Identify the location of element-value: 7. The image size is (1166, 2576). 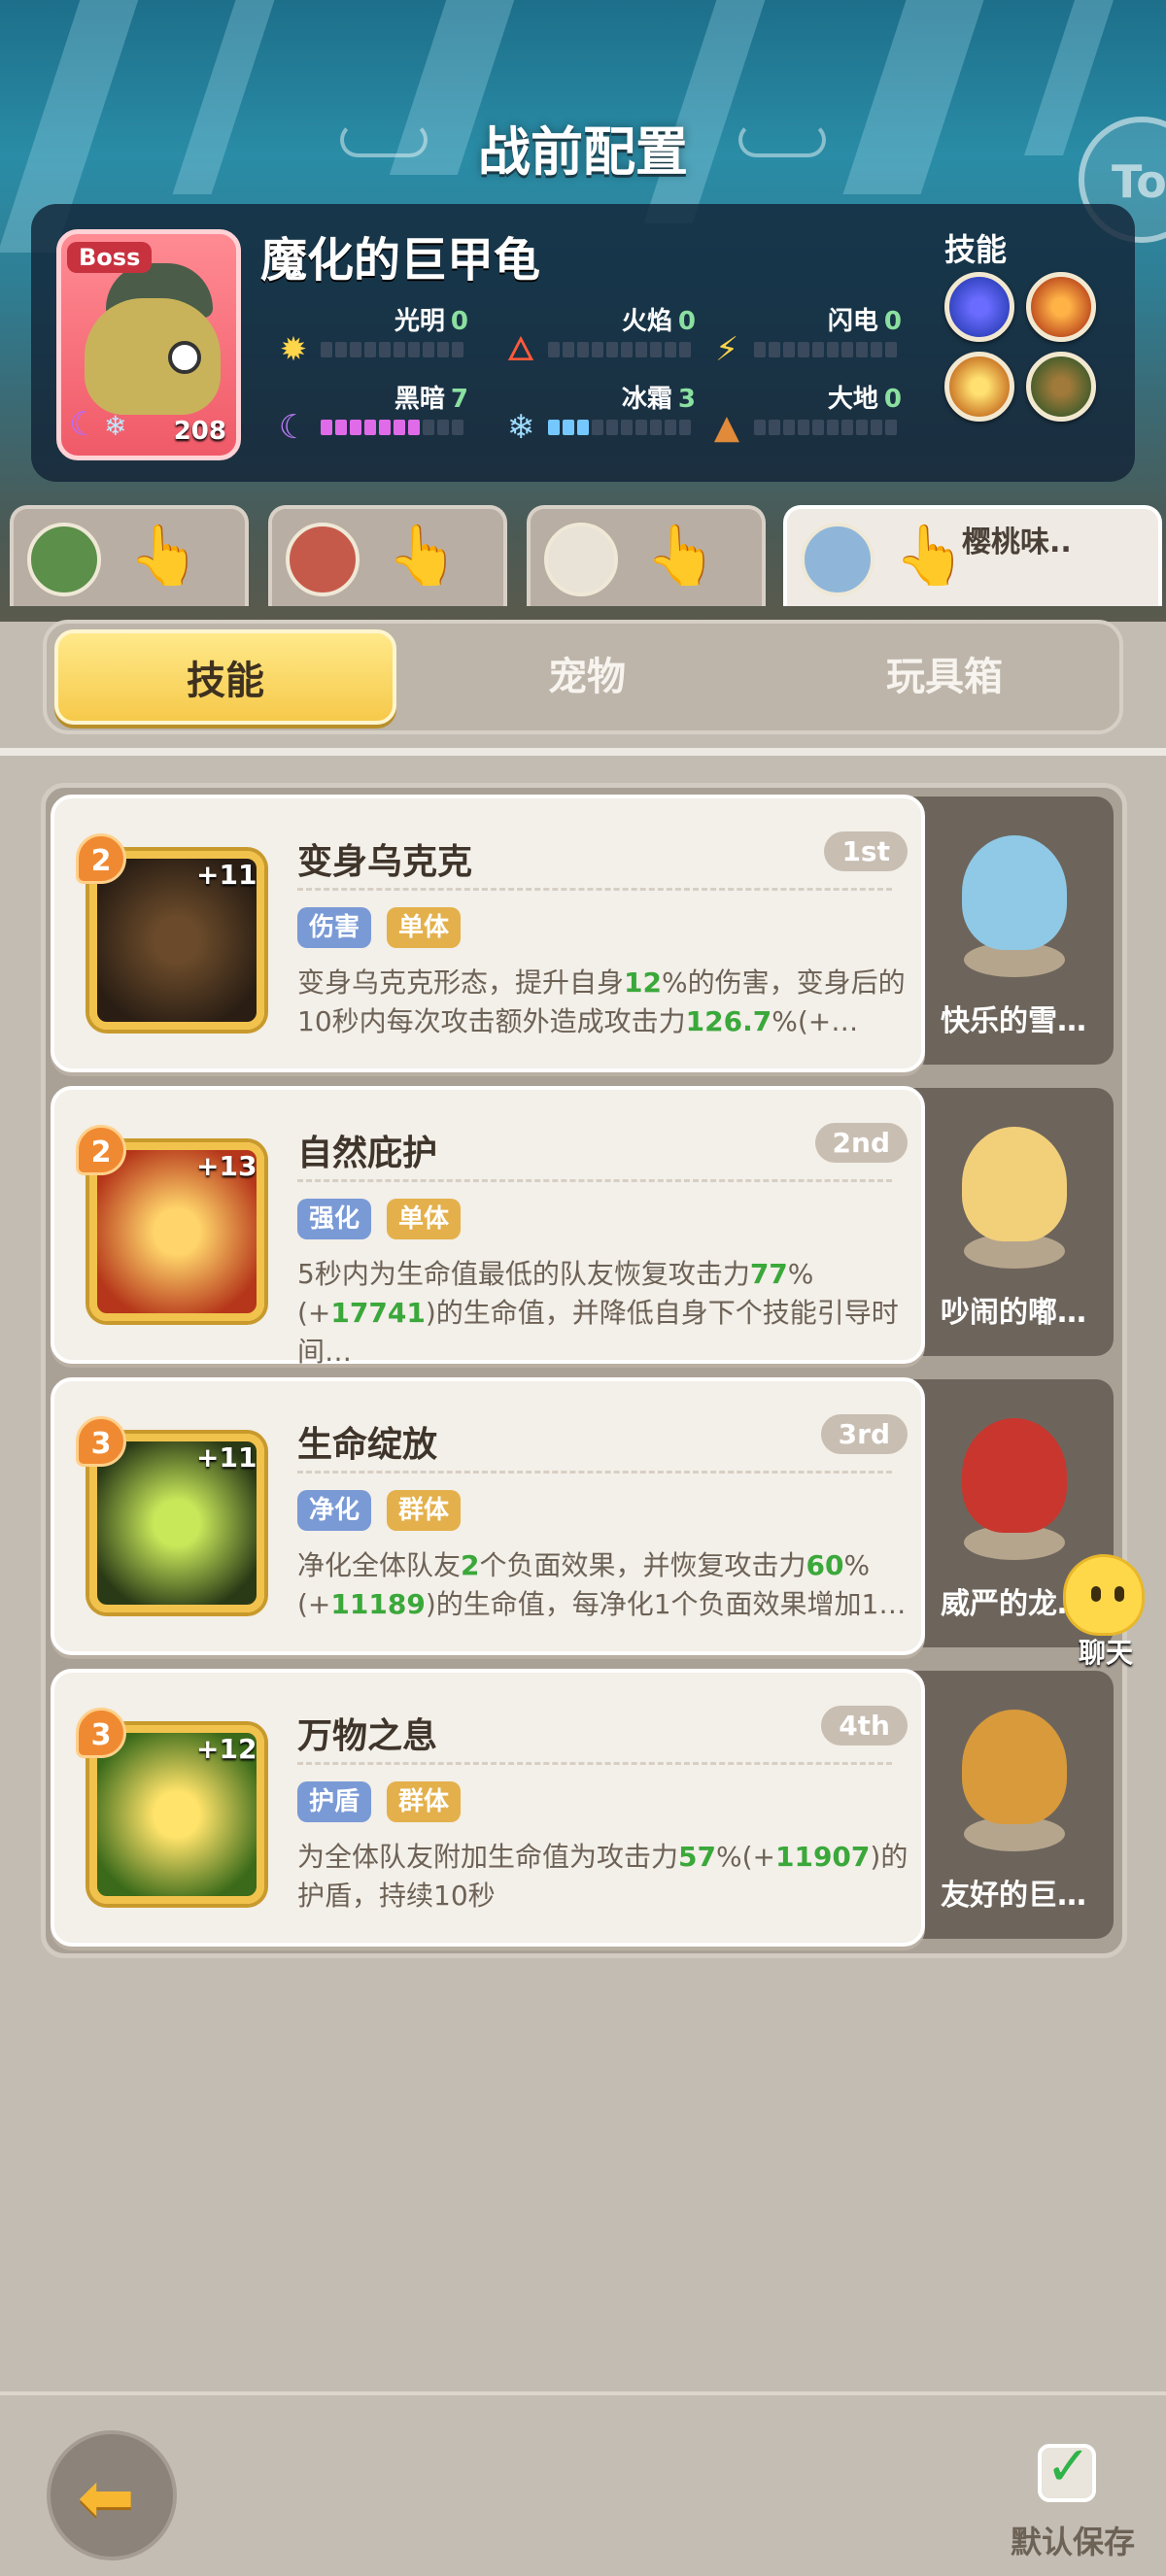
(459, 399).